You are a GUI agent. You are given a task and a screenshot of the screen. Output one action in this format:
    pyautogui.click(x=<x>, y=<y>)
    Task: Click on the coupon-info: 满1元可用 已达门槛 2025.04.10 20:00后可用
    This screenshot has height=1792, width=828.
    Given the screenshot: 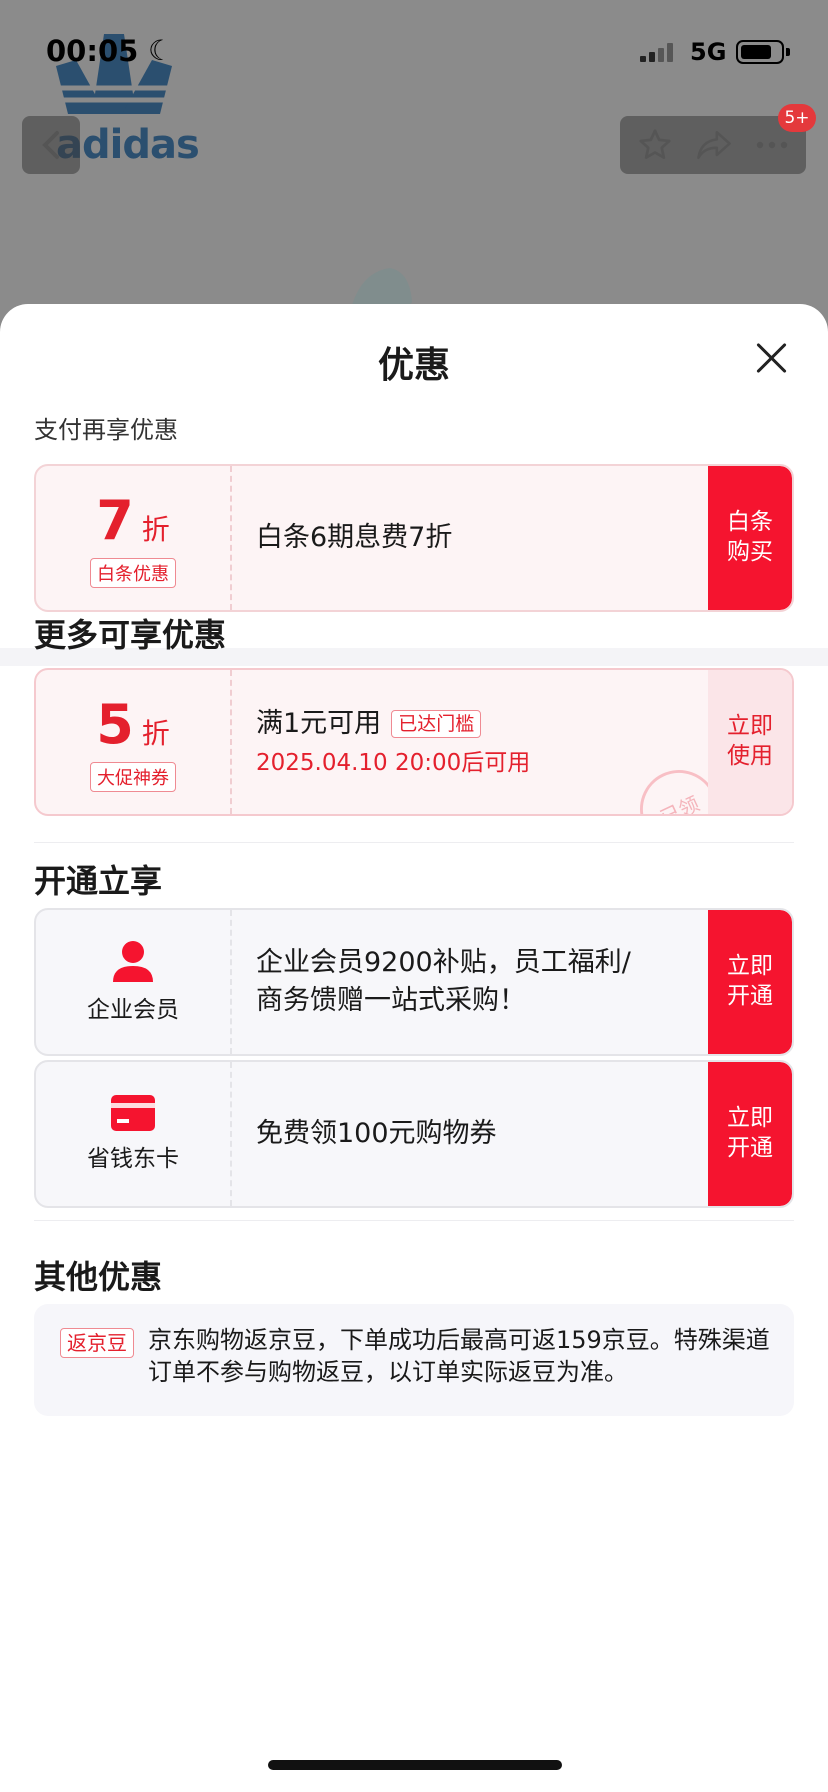 What is the action you would take?
    pyautogui.click(x=393, y=742)
    